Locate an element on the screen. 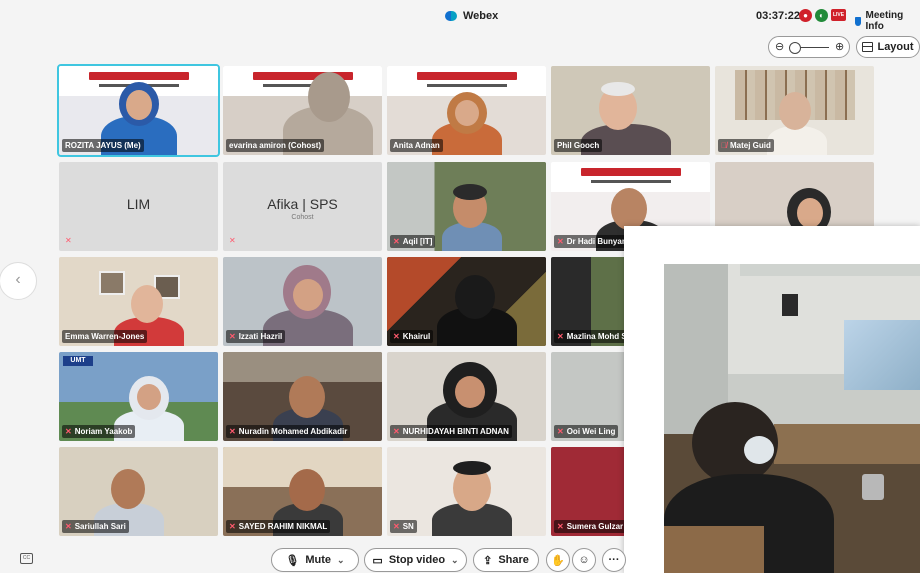 Image resolution: width=920 pixels, height=573 pixels. shield-icon is located at coordinates (858, 21).